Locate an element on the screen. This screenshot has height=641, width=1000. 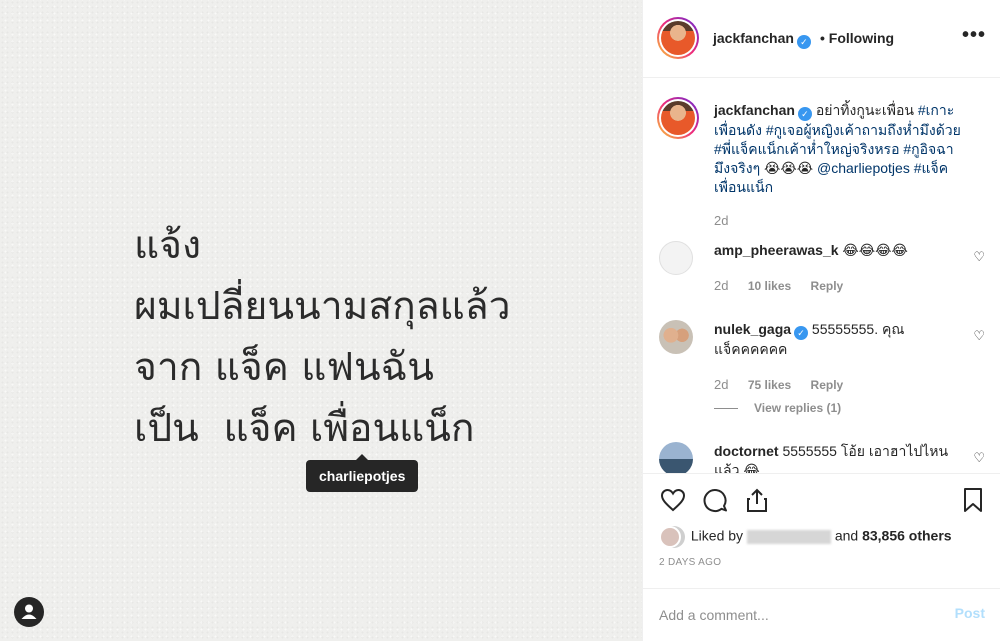
user-icon is located at coordinates (29, 611).